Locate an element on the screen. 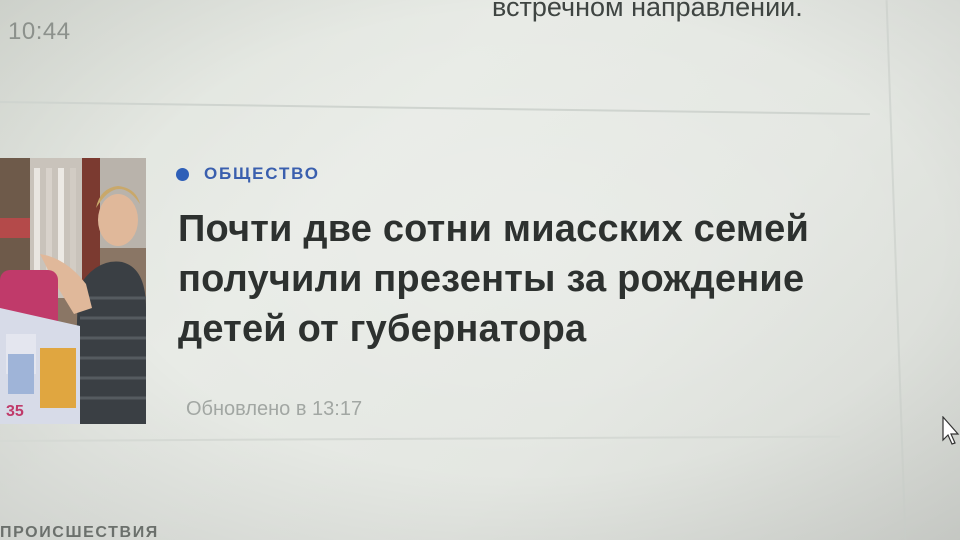  news-photo-icon: 35 is located at coordinates (73, 291).